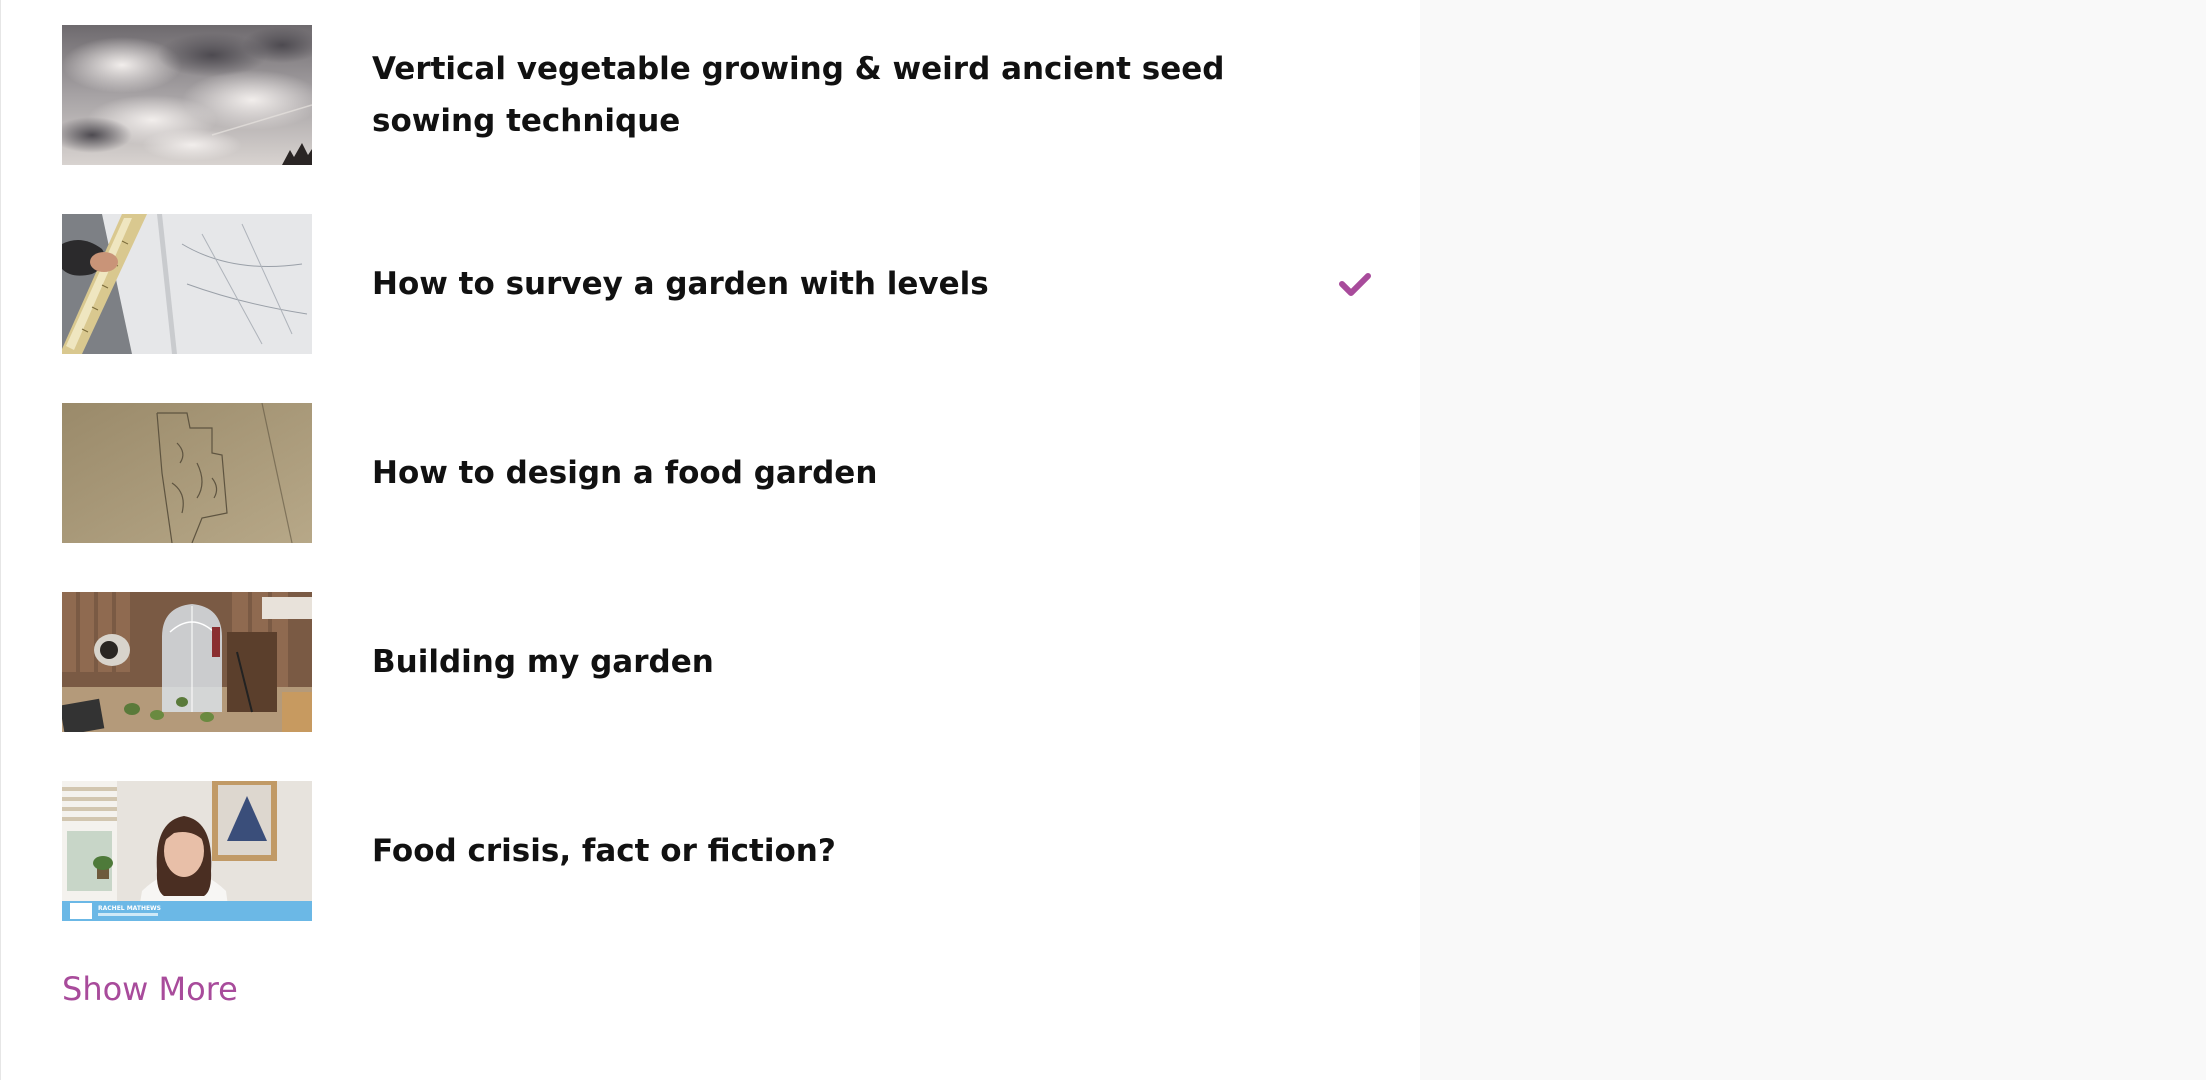 The width and height of the screenshot is (2206, 1080). Describe the element at coordinates (187, 851) in the screenshot. I see `video-thumbnail-presenter: RACHEL MATHEWS` at that location.